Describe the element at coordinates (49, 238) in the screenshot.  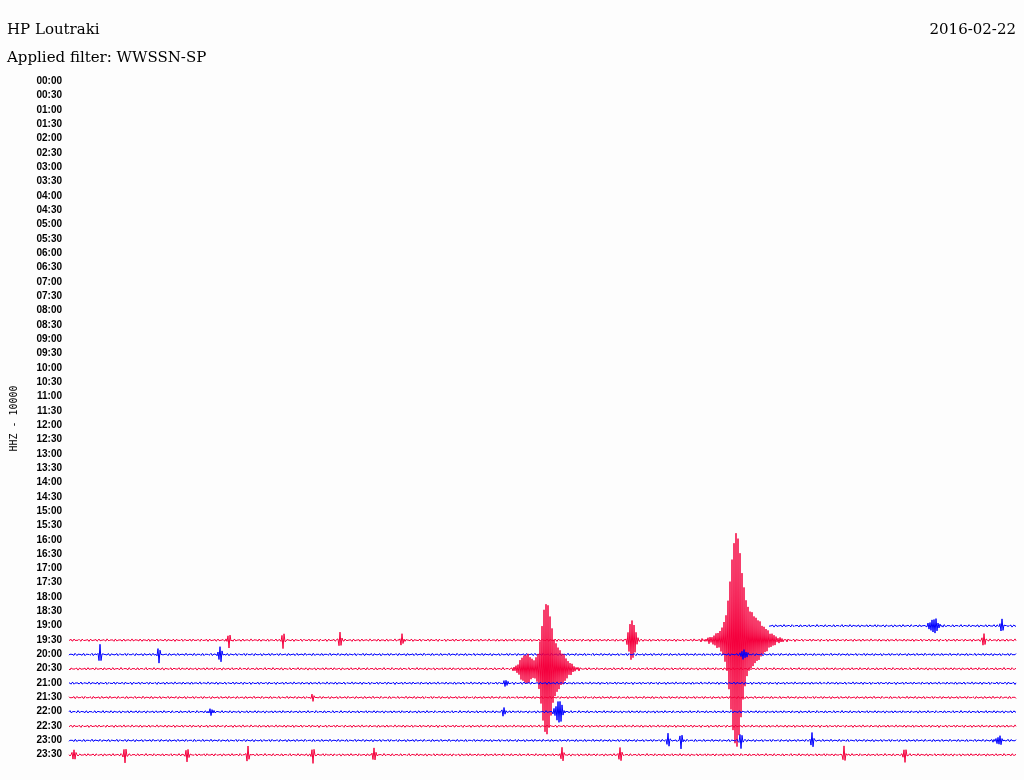
I see `time-label: 05:30` at that location.